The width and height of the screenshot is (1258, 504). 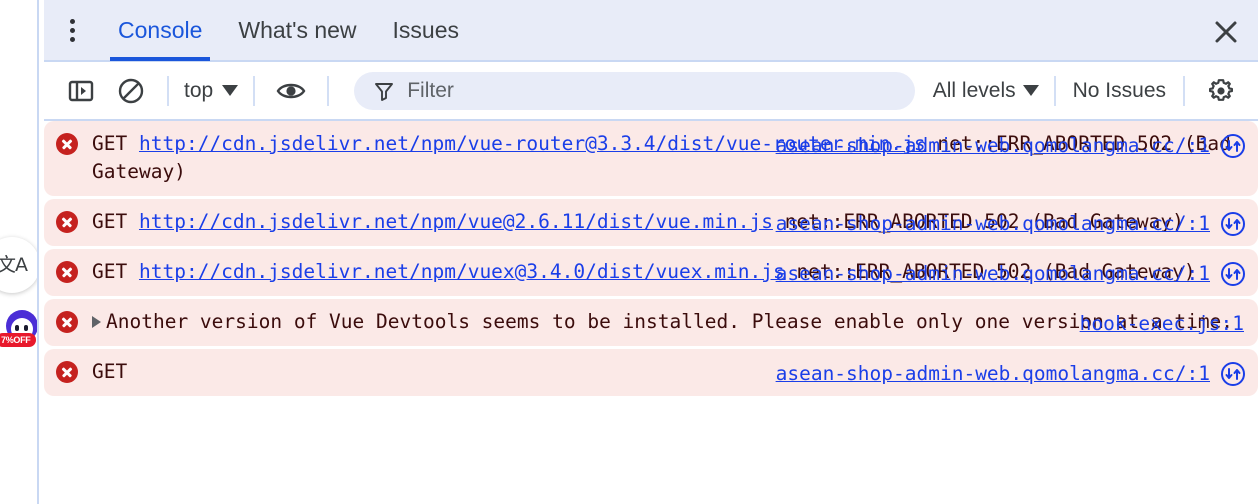 What do you see at coordinates (17, 328) in the screenshot?
I see `mascot-eye-left` at bounding box center [17, 328].